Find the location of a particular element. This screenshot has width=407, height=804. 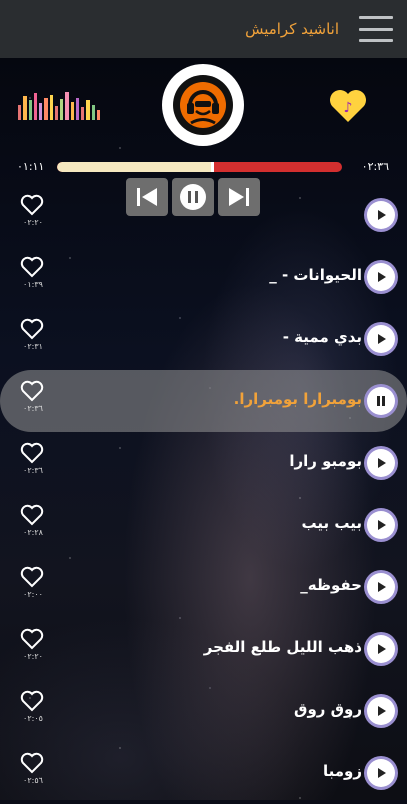

elapsed-time: ٠١:١١ is located at coordinates (31, 166).